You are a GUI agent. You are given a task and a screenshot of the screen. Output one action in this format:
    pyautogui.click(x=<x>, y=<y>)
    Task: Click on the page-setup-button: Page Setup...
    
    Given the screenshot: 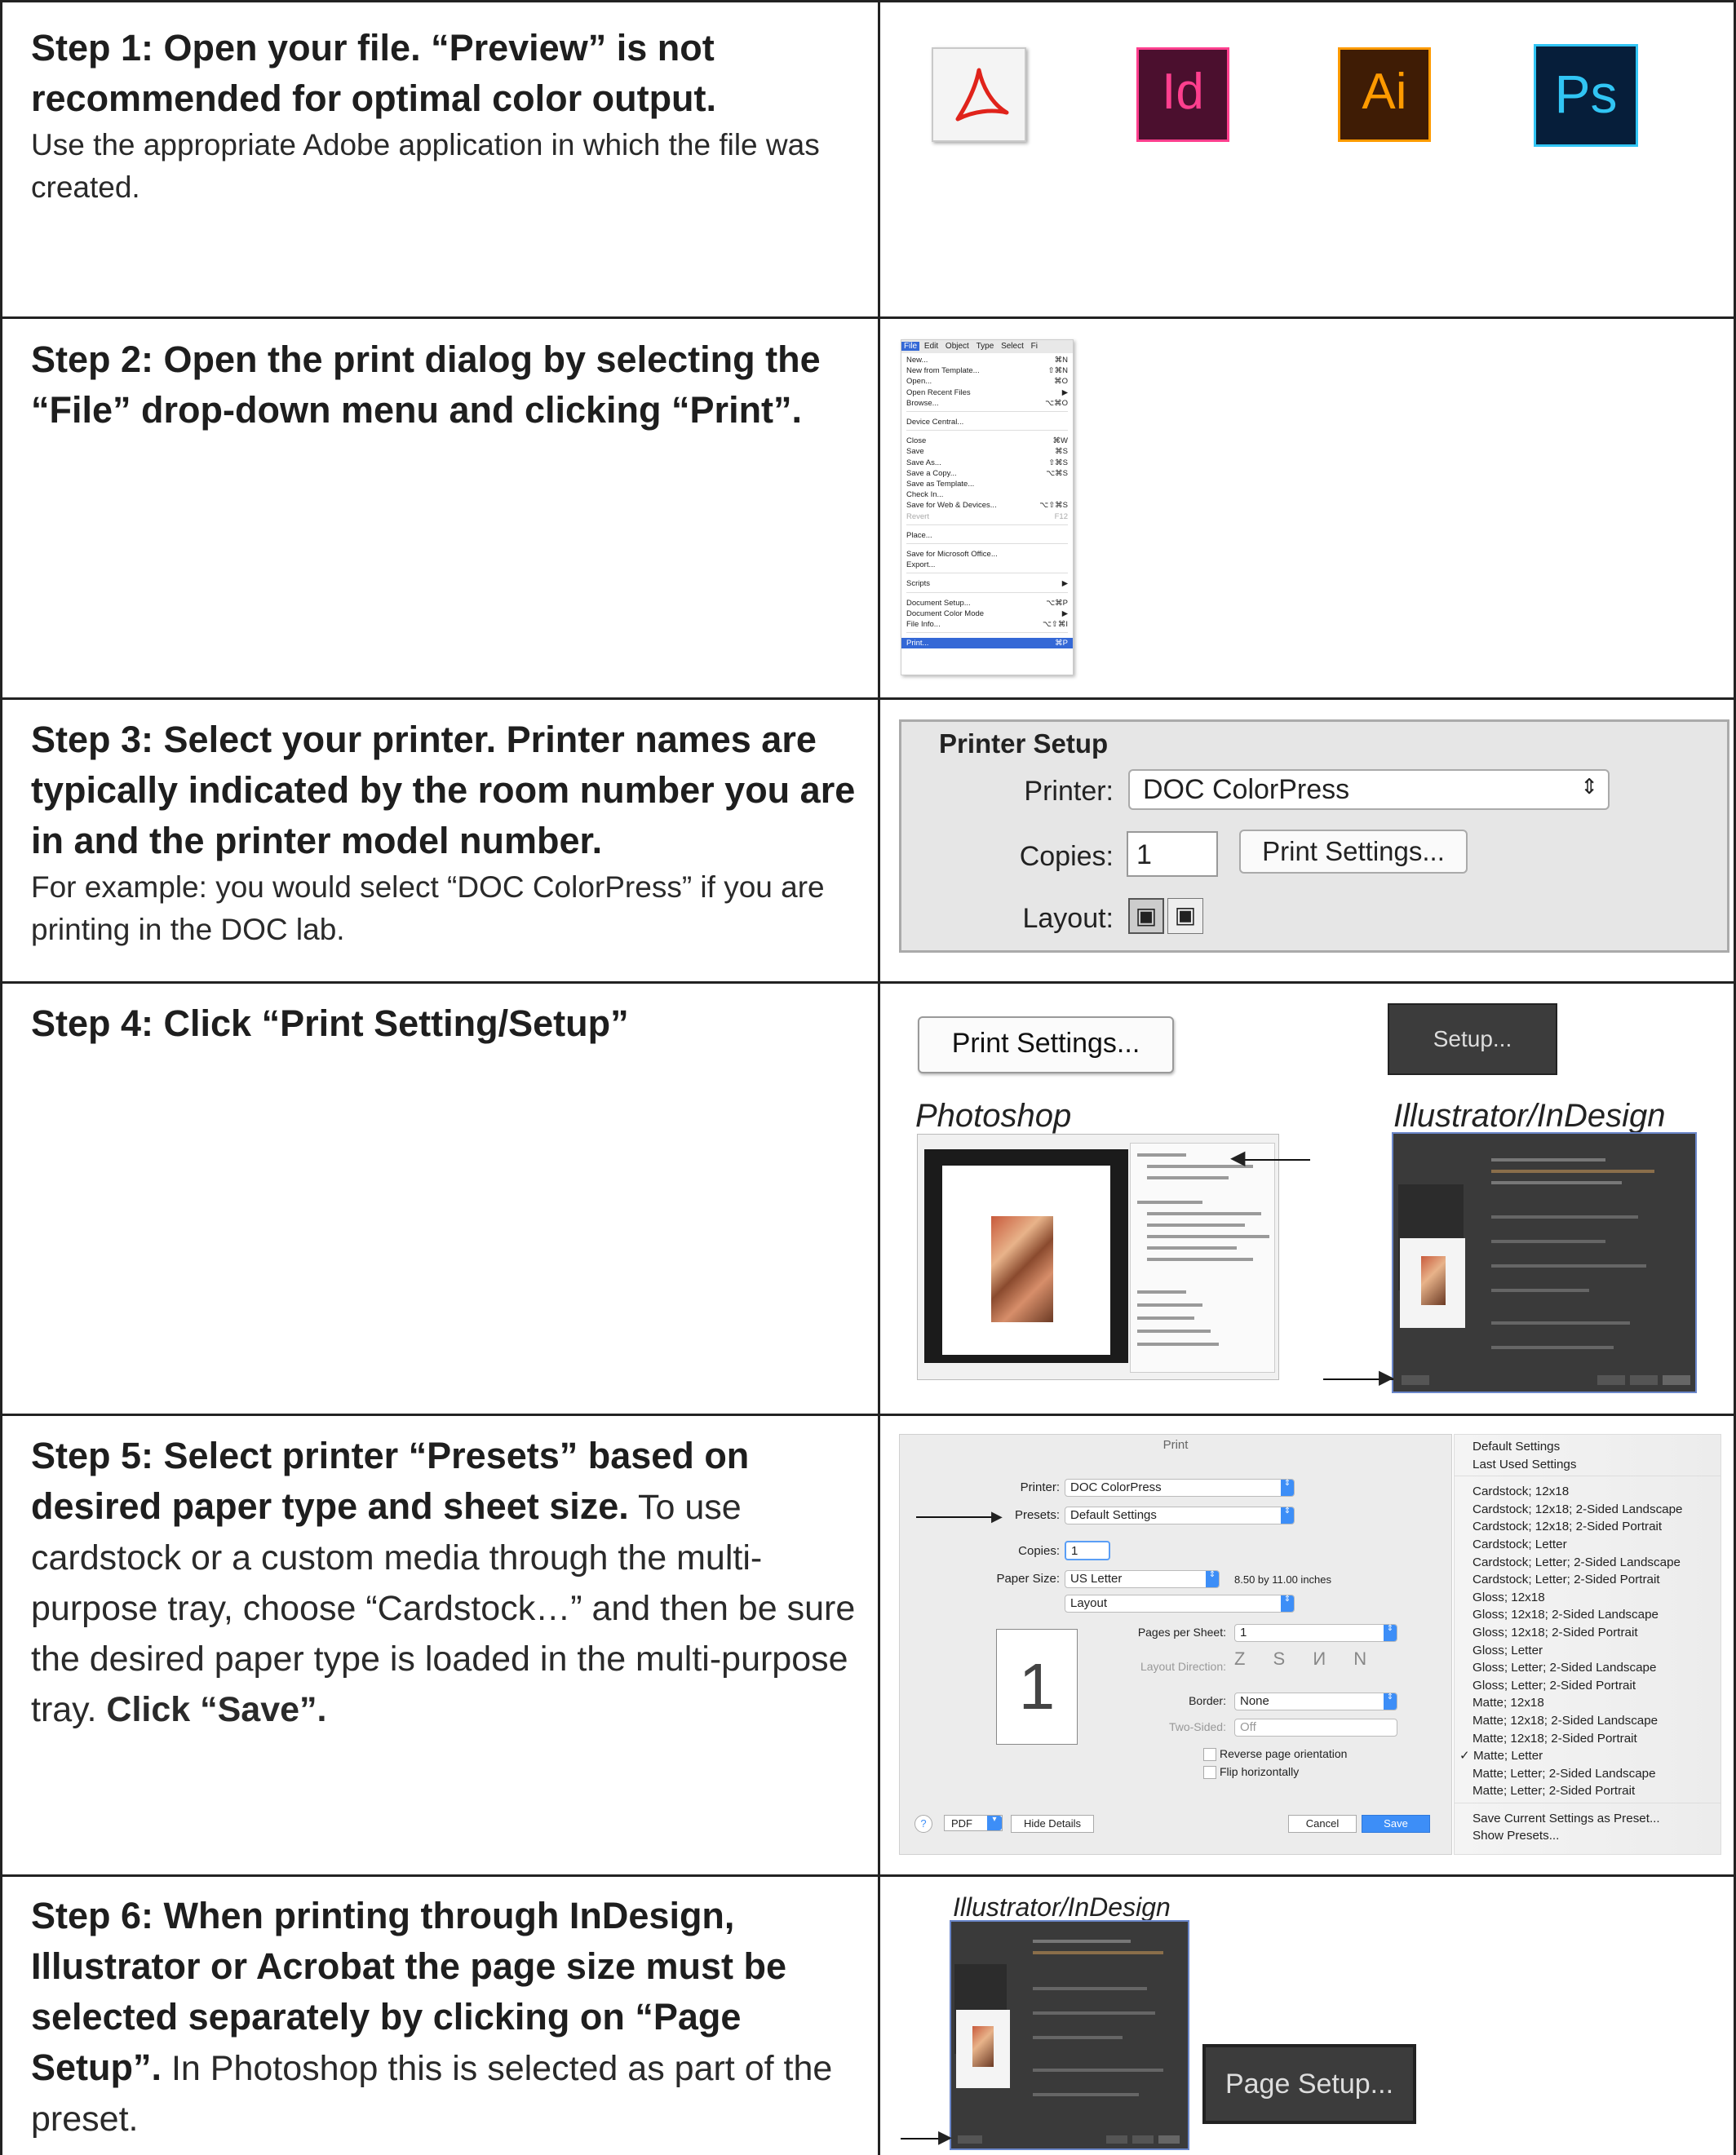 What is the action you would take?
    pyautogui.click(x=1309, y=2084)
    